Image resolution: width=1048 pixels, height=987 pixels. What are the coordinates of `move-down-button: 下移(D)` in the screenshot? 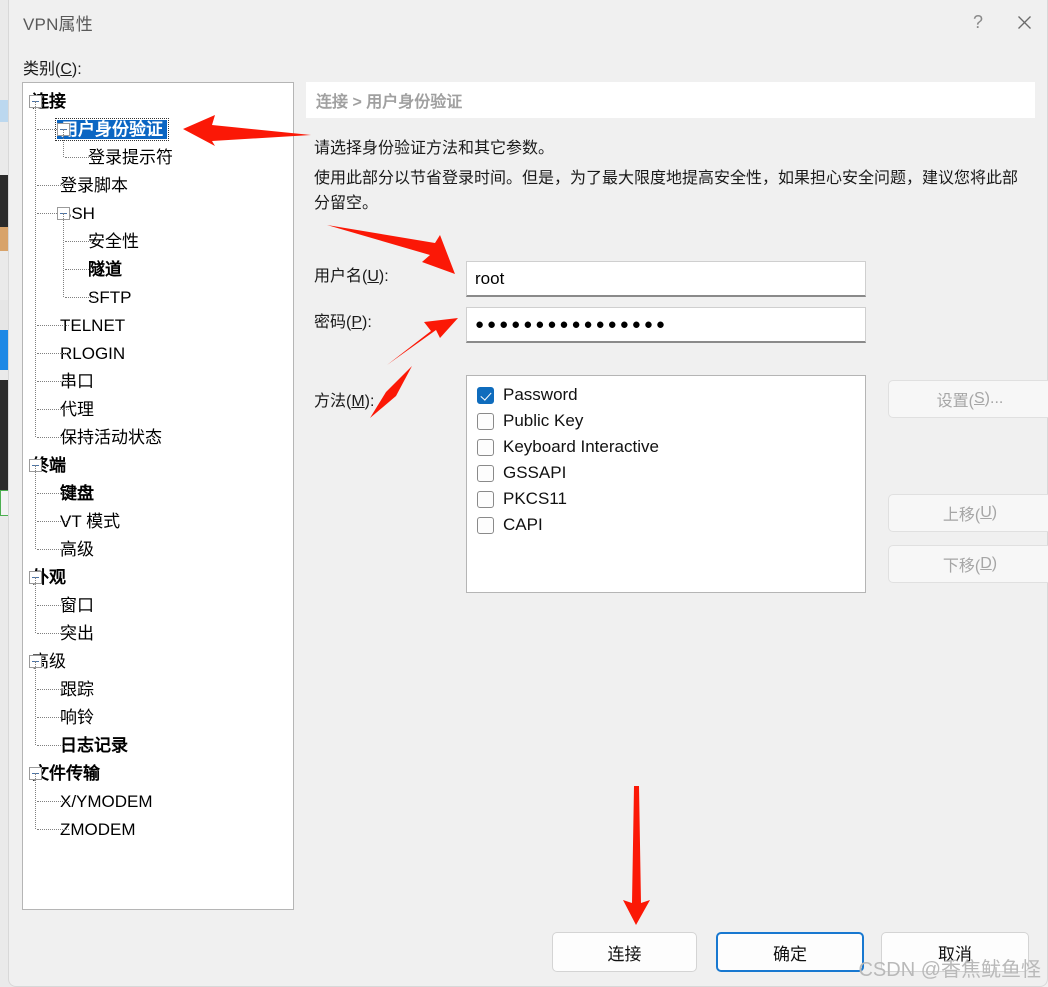 It's located at (968, 564).